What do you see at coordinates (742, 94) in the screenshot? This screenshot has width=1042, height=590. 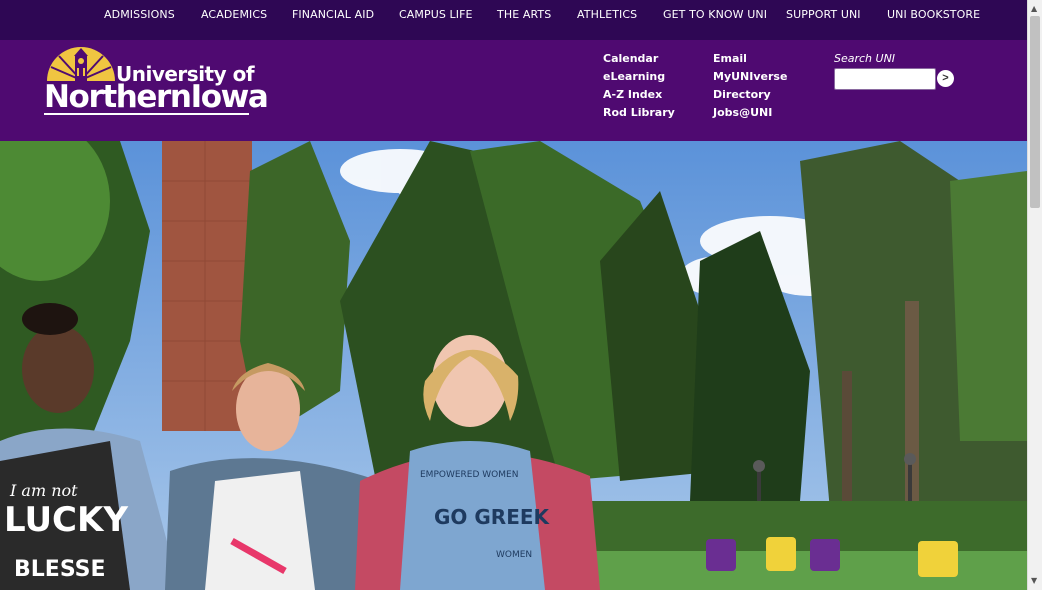 I see `link-directory: Directory` at bounding box center [742, 94].